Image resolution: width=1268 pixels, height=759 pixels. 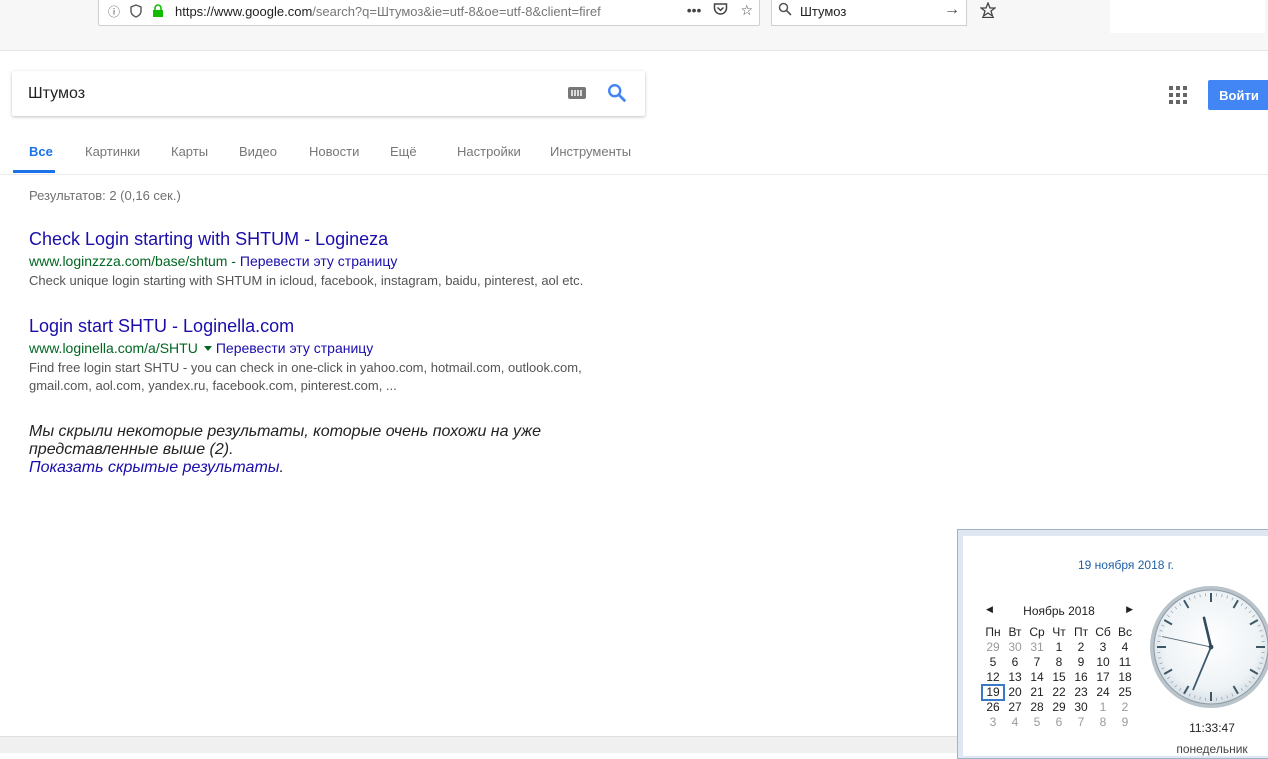 I want to click on weekday-header: Чт, so click(x=1059, y=632).